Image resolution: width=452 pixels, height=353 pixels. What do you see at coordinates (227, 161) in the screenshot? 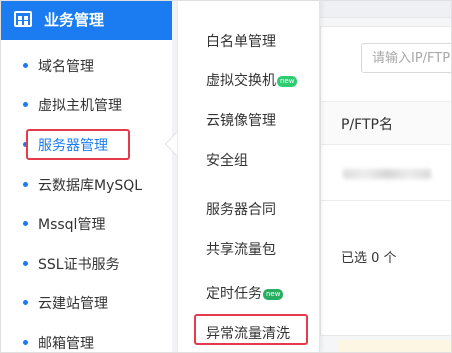
I see `submenu-item-label: 安全组` at bounding box center [227, 161].